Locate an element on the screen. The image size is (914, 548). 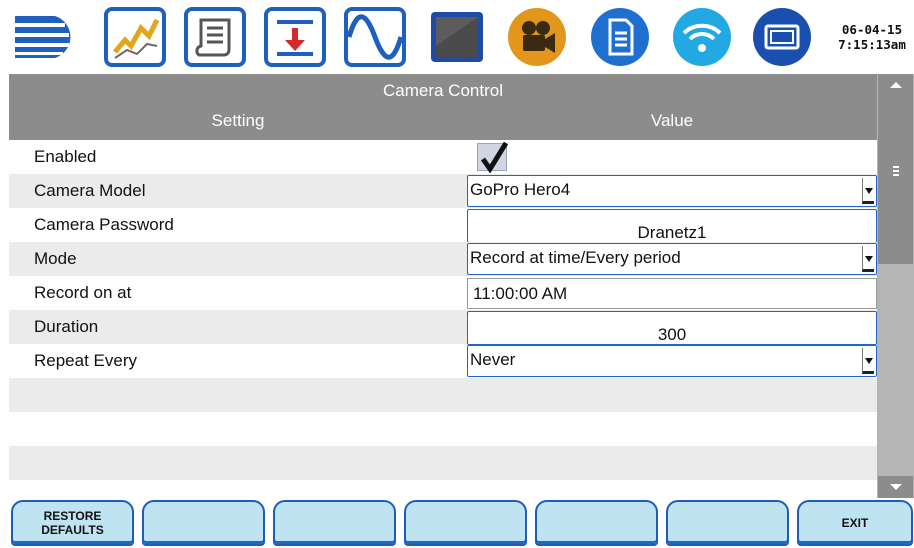
window-icon is located at coordinates (782, 37).